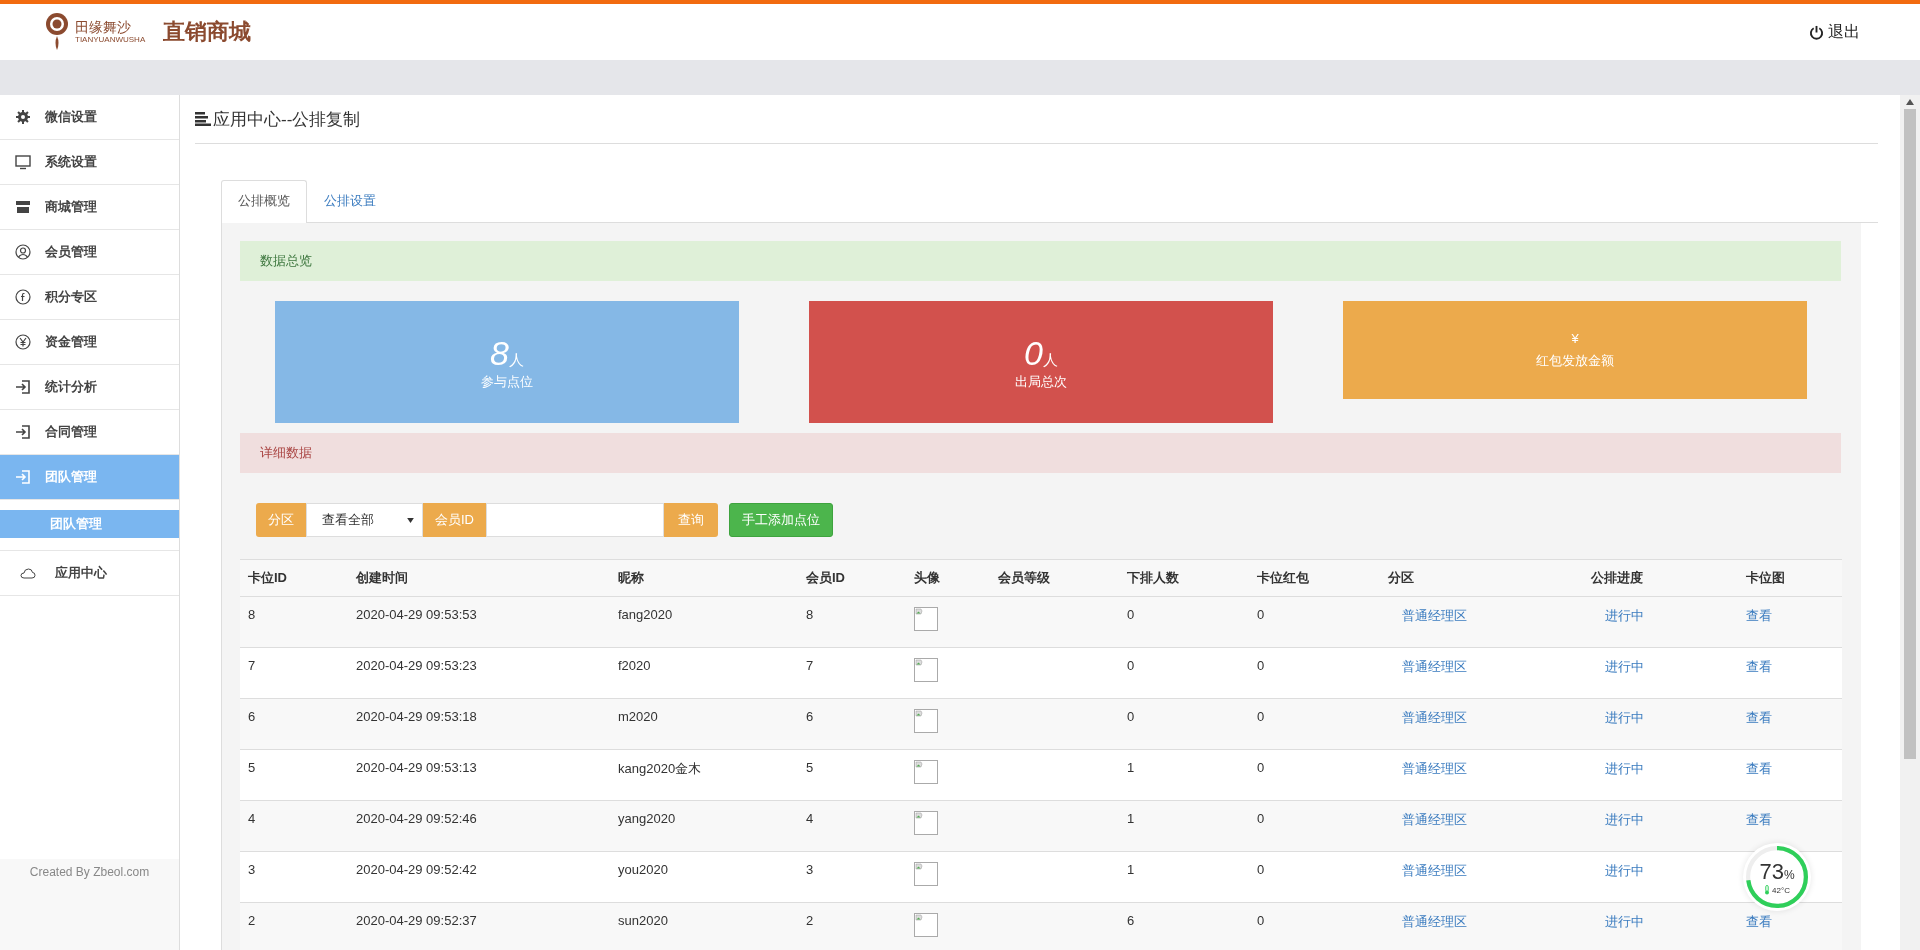  Describe the element at coordinates (1575, 360) in the screenshot. I see `stat-label: 红包发放金额` at that location.